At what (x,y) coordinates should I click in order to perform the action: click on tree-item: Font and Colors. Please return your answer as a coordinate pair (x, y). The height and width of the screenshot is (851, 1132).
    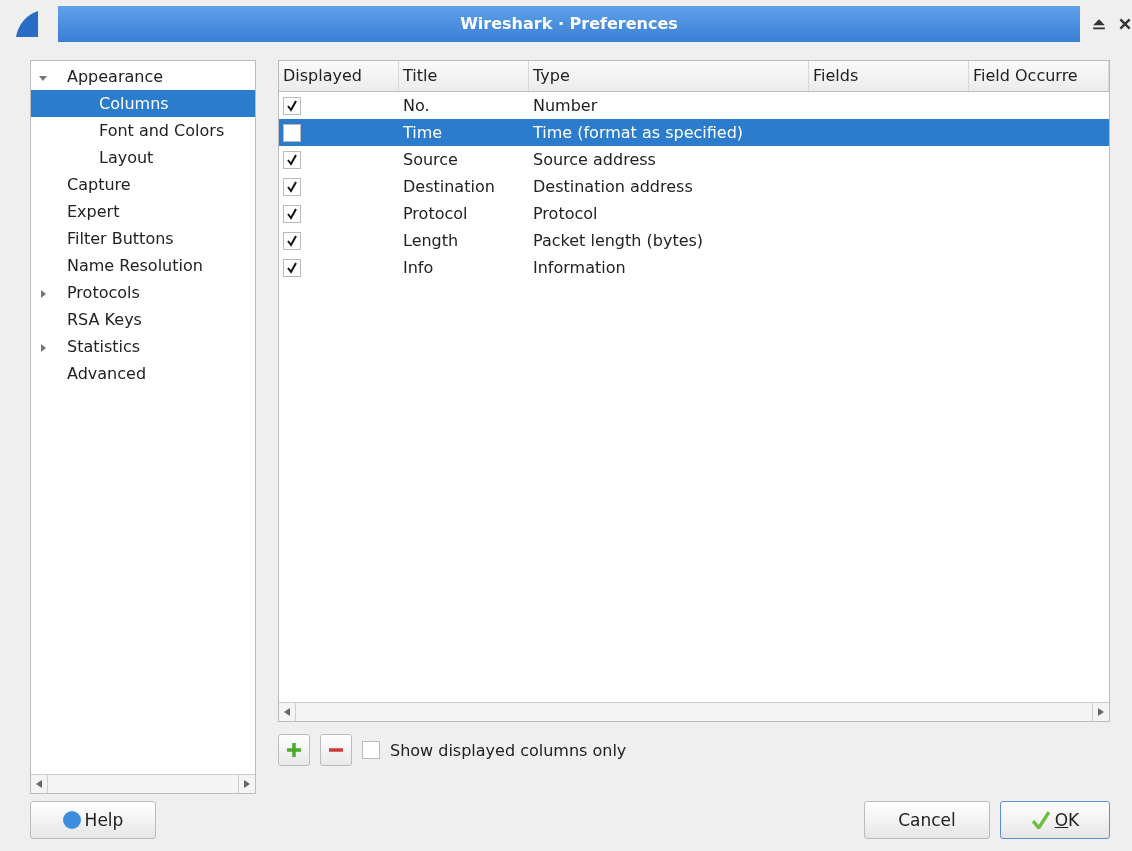
    Looking at the image, I should click on (143, 130).